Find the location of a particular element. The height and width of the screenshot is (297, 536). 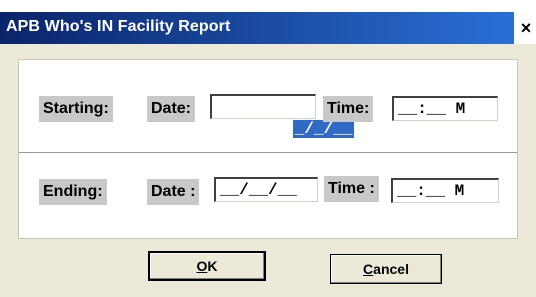

starting-label: Starting: is located at coordinates (76, 109).